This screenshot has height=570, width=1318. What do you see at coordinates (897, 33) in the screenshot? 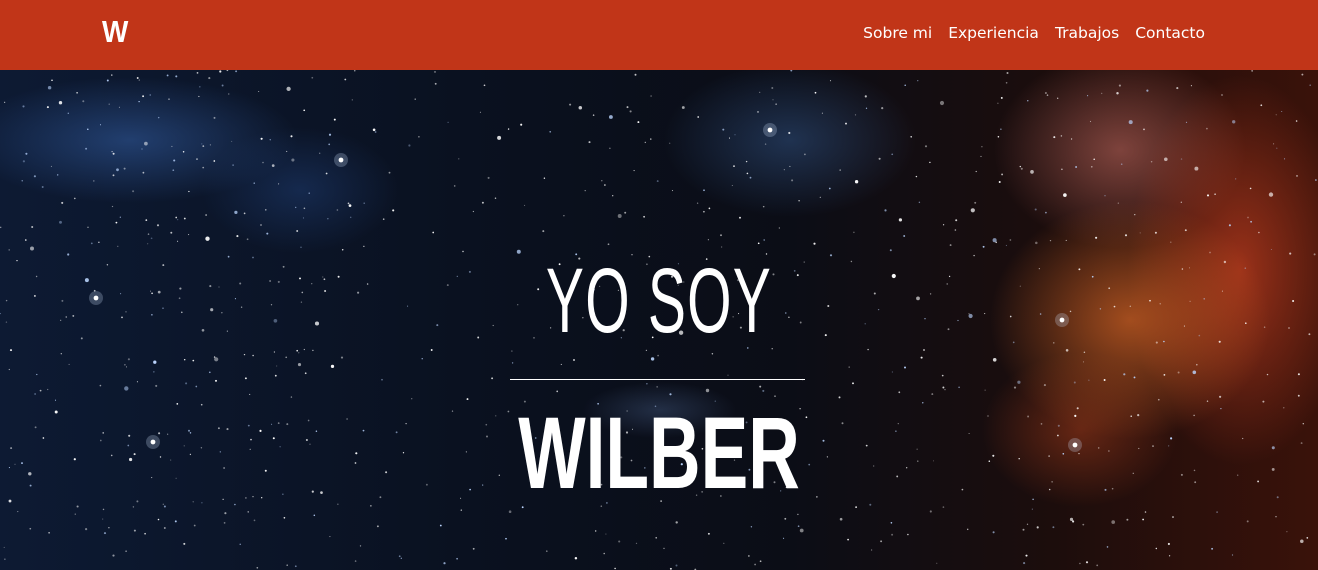
I see `nav-link-sobre-mi: Sobre mi` at bounding box center [897, 33].